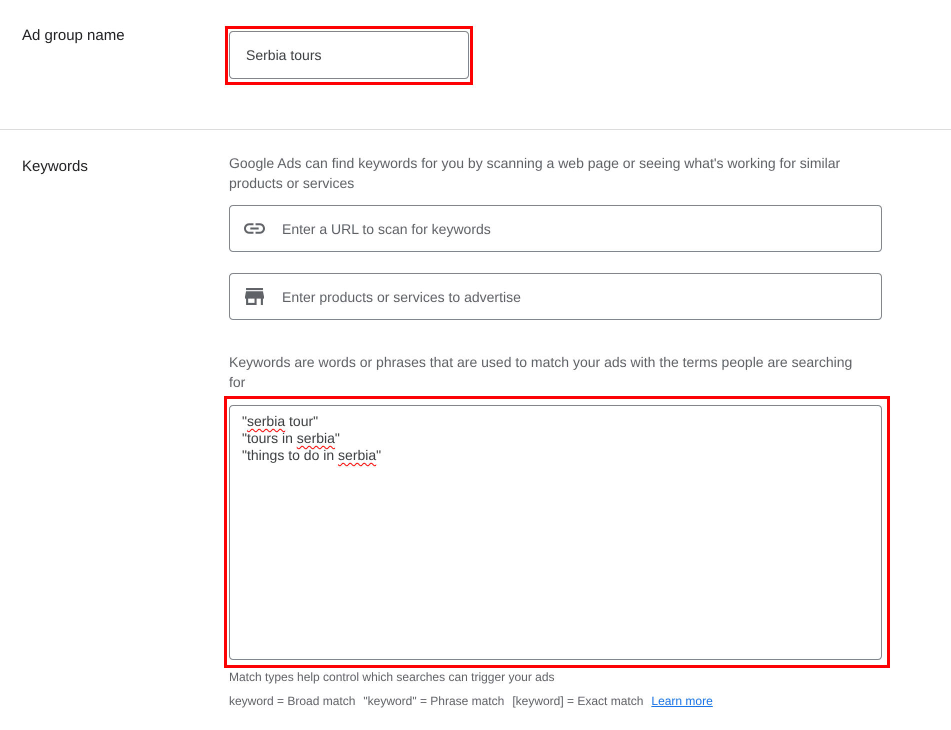 Image resolution: width=951 pixels, height=730 pixels. What do you see at coordinates (73, 35) in the screenshot?
I see `ad-group-name-label: Ad group name` at bounding box center [73, 35].